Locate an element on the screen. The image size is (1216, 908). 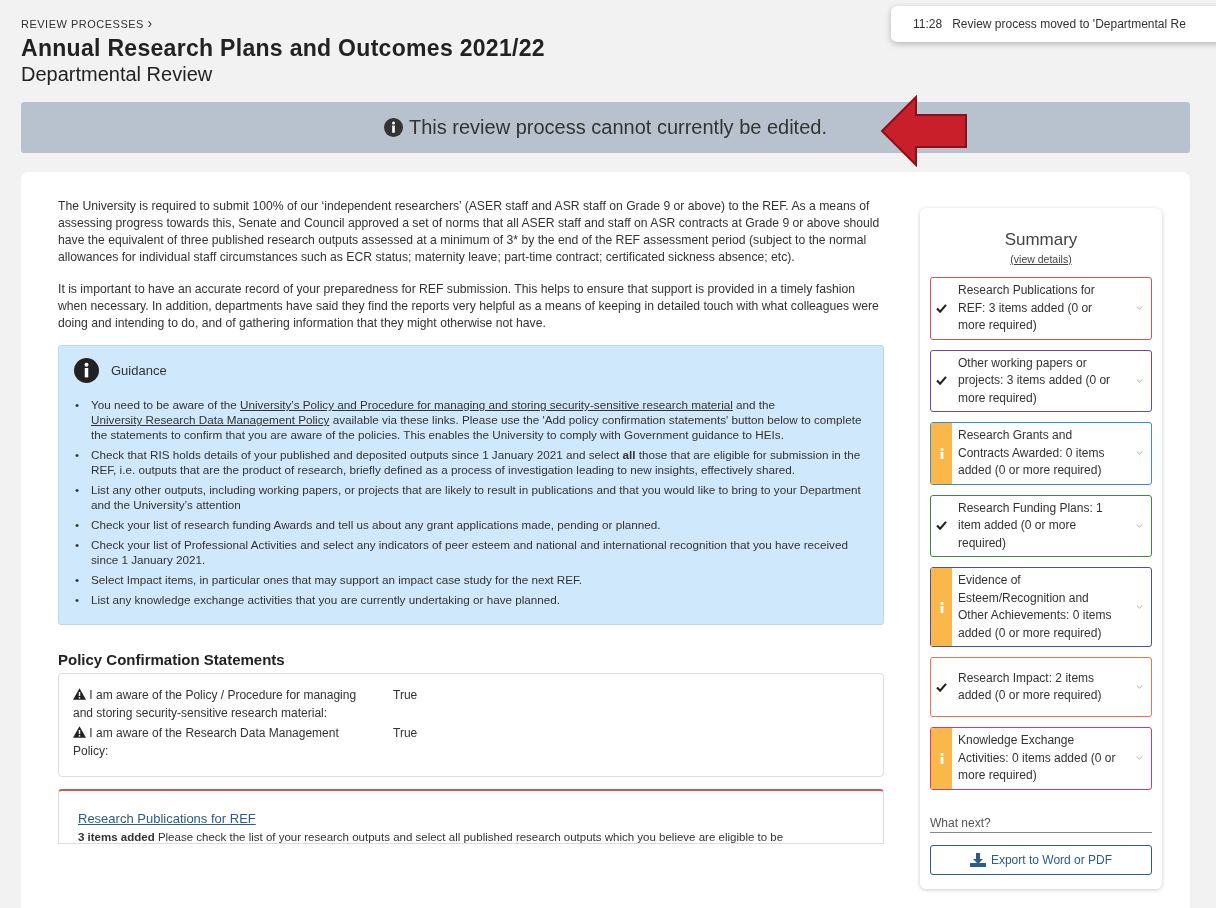
page-subtitle: Departmental Review is located at coordinates (117, 74).